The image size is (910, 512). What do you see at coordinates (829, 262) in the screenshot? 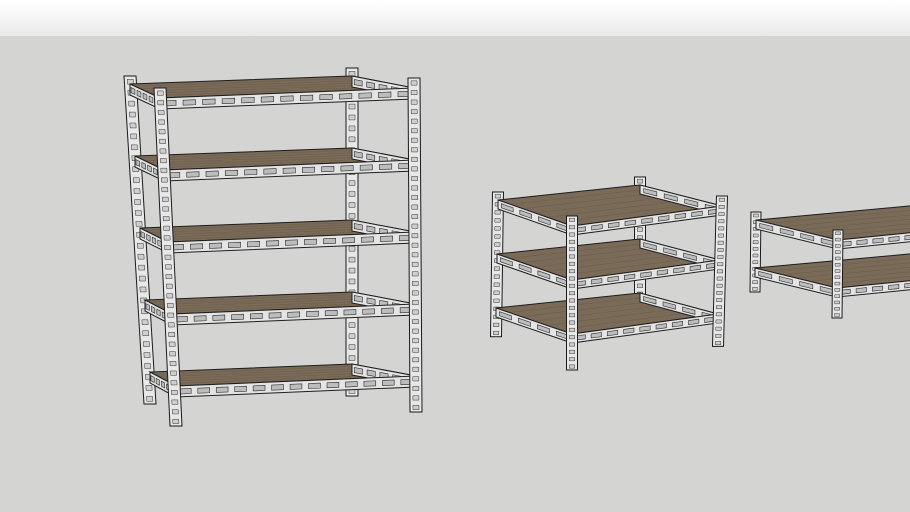
I see `small-shelf-unit` at bounding box center [829, 262].